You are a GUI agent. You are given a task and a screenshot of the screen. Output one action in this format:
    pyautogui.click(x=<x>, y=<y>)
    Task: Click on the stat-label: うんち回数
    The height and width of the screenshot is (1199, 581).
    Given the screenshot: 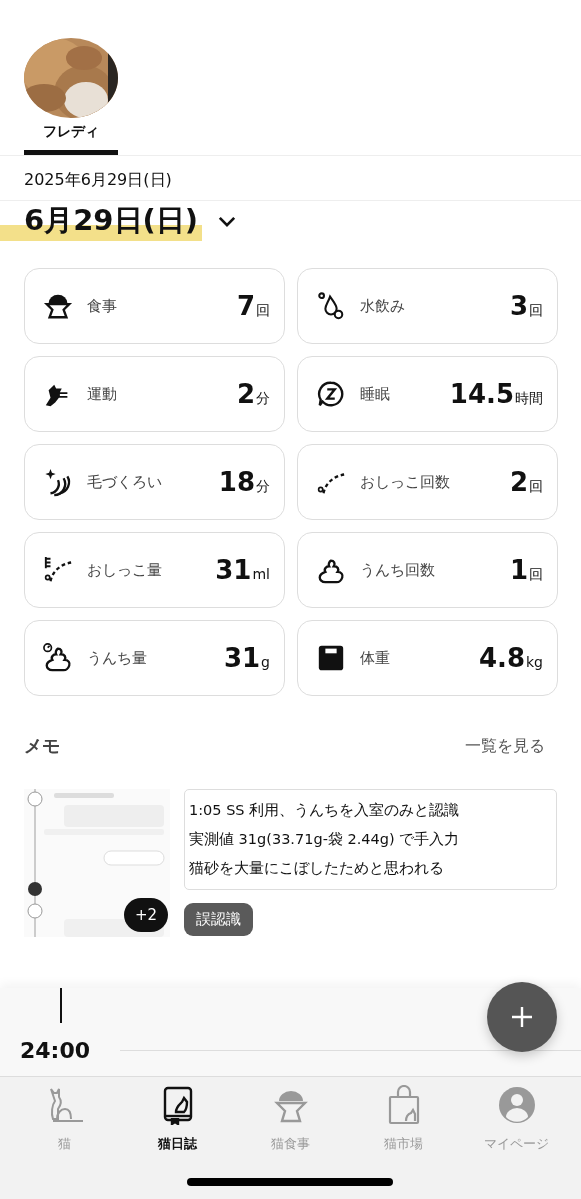 What is the action you would take?
    pyautogui.click(x=398, y=570)
    